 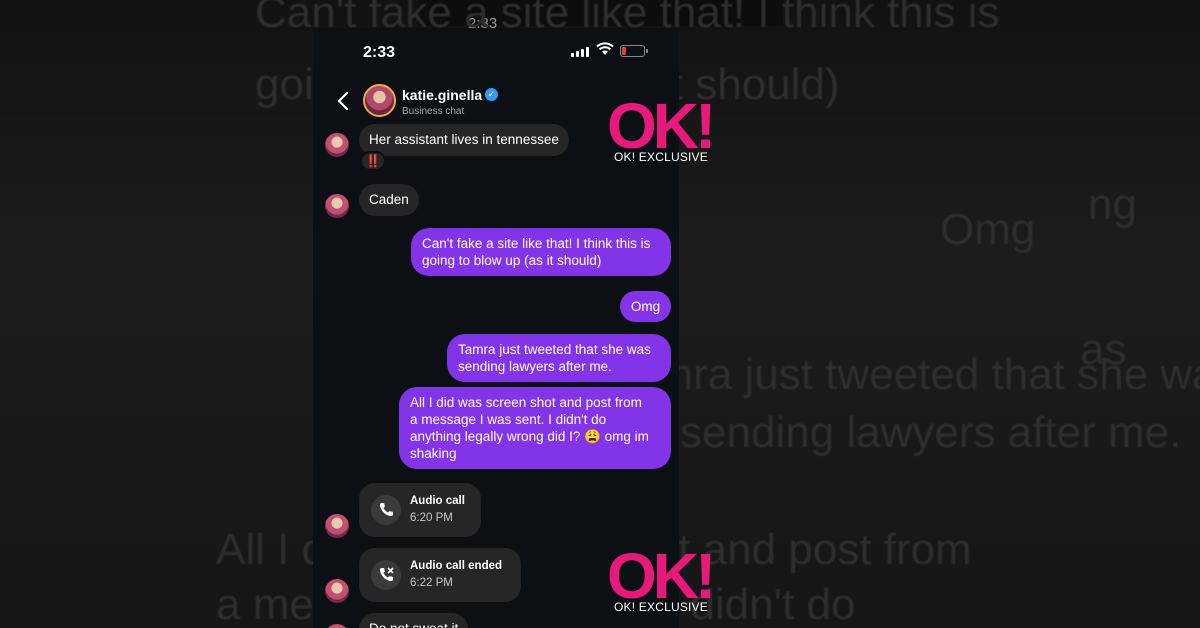 What do you see at coordinates (433, 453) in the screenshot?
I see `message-line: shaking` at bounding box center [433, 453].